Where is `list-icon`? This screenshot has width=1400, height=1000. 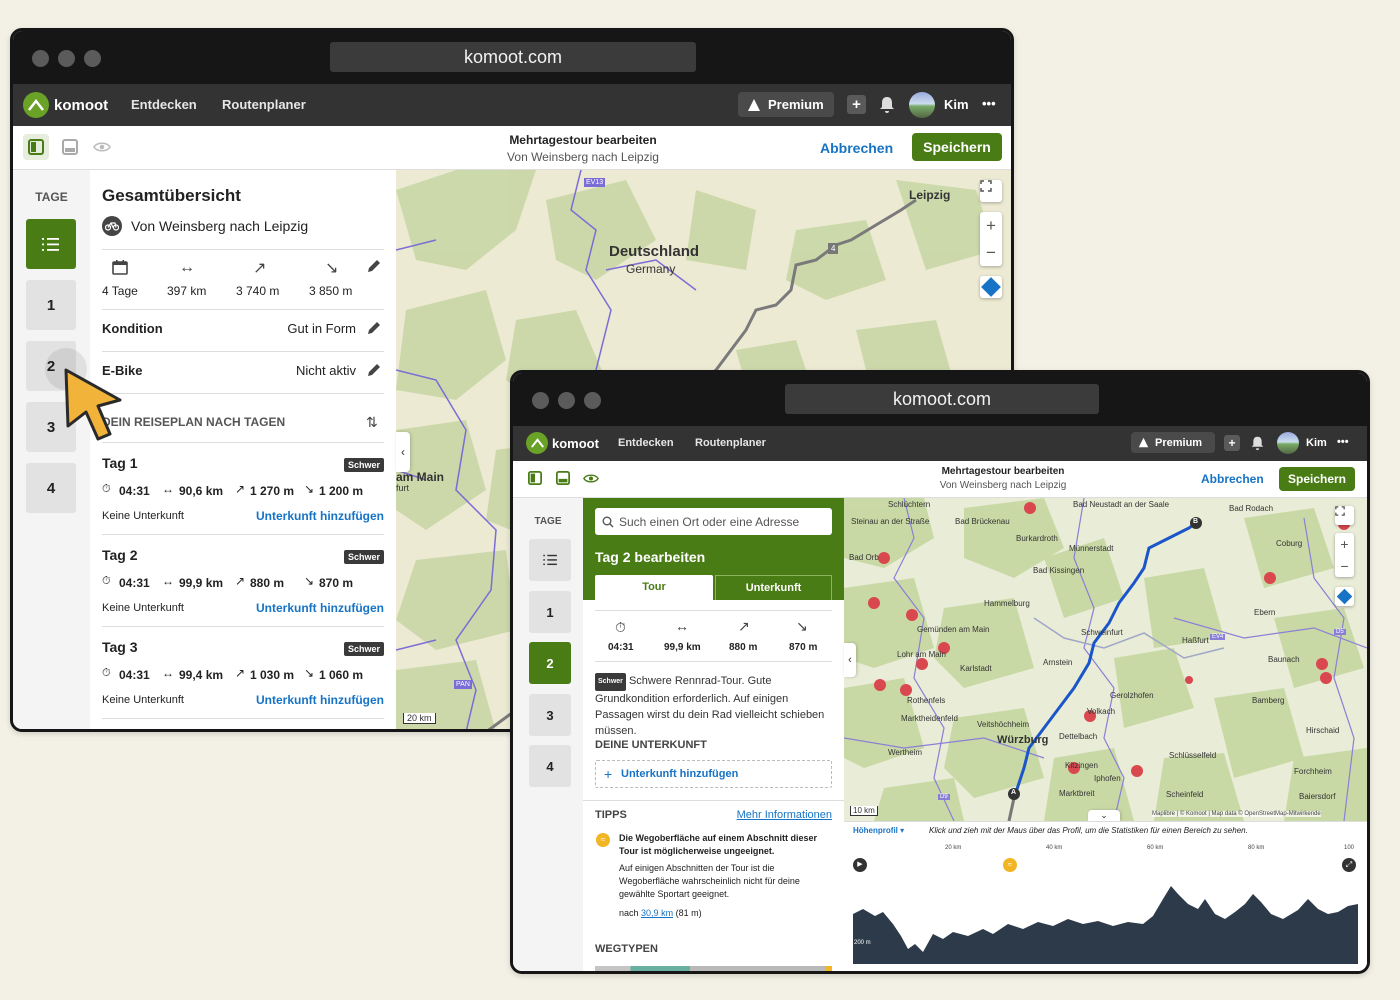
list-icon is located at coordinates (50, 244).